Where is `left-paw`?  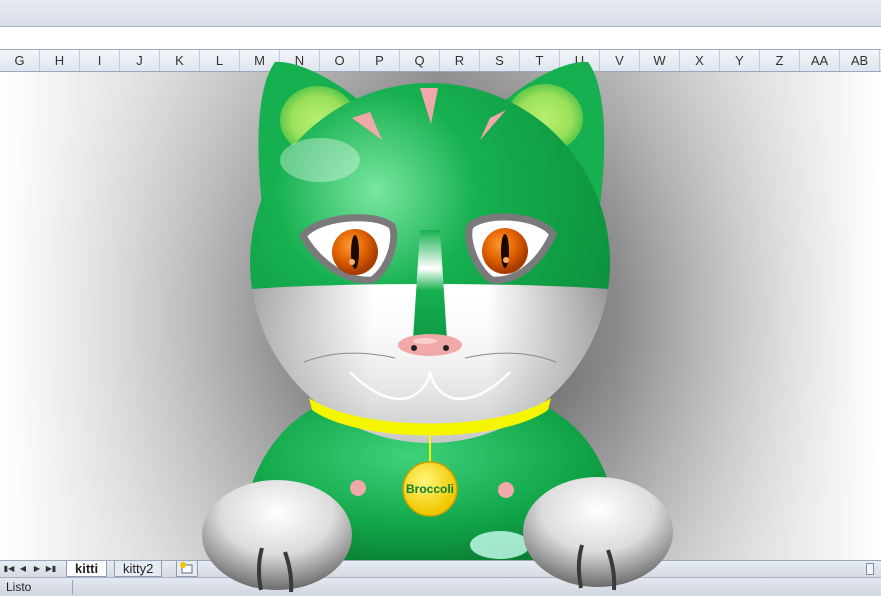
left-paw is located at coordinates (277, 536).